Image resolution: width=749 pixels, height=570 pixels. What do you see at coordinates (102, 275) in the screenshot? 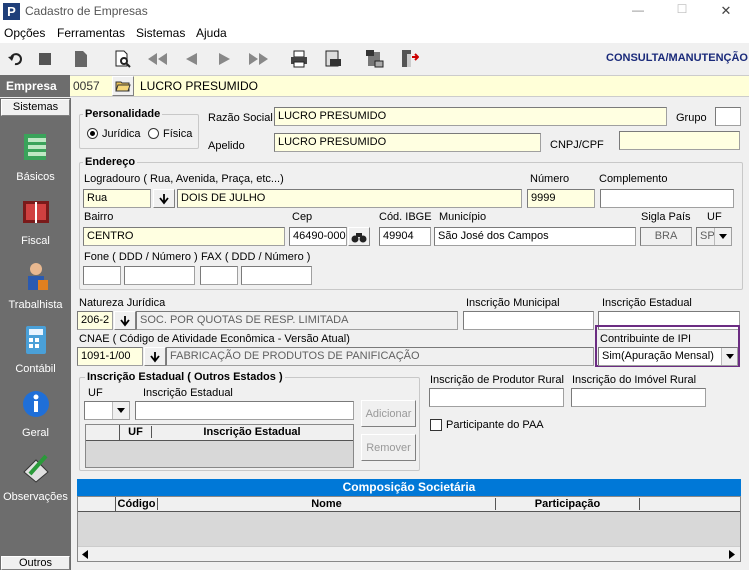
I see `fone-ddd-input` at bounding box center [102, 275].